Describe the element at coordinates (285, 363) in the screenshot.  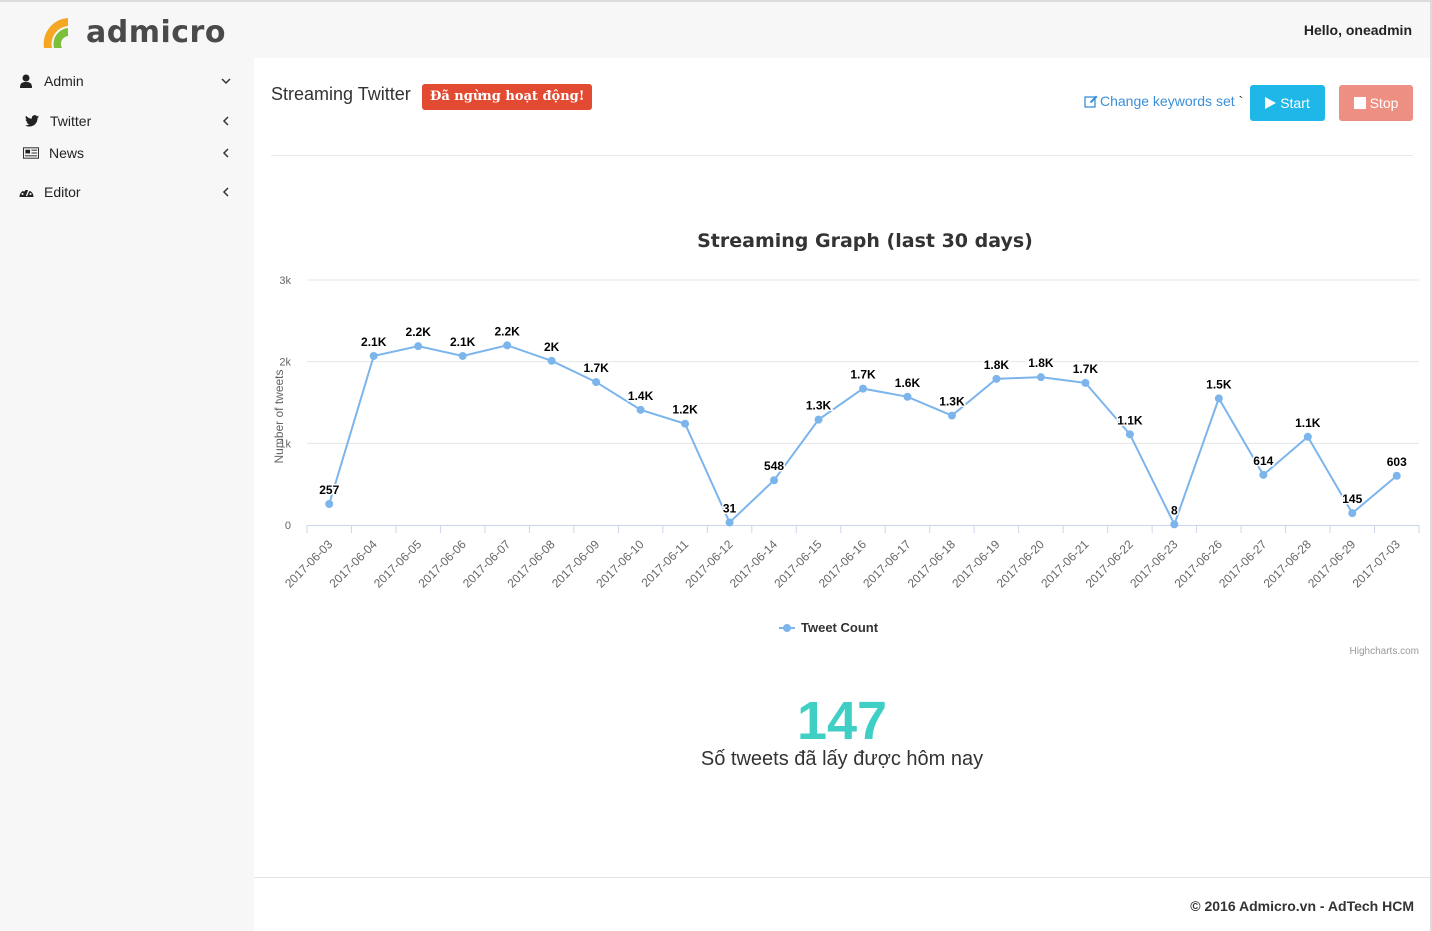
I see `y-tick-label: 2k` at that location.